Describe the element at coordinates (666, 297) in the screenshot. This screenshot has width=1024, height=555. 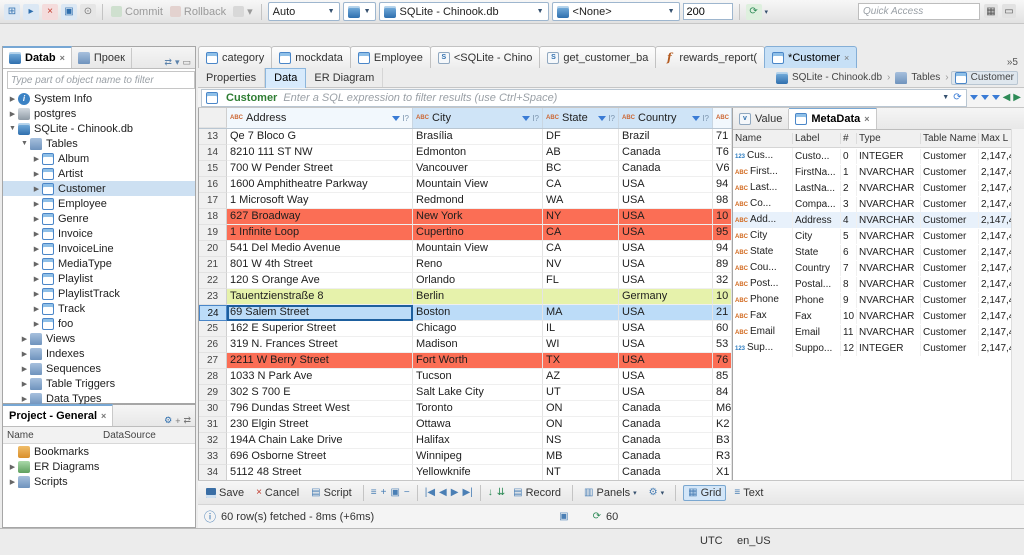
I see `cell-country: Germany` at that location.